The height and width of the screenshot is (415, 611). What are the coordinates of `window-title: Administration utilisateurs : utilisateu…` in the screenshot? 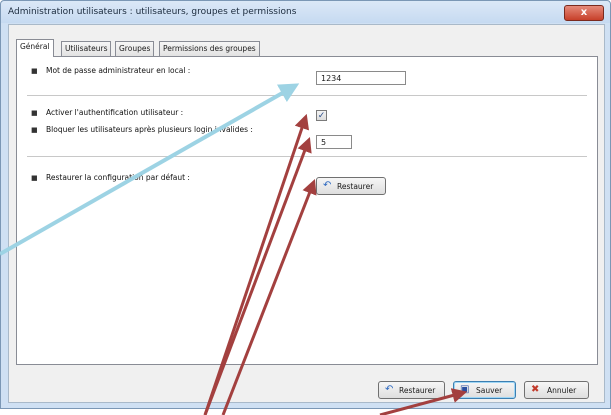 It's located at (152, 12).